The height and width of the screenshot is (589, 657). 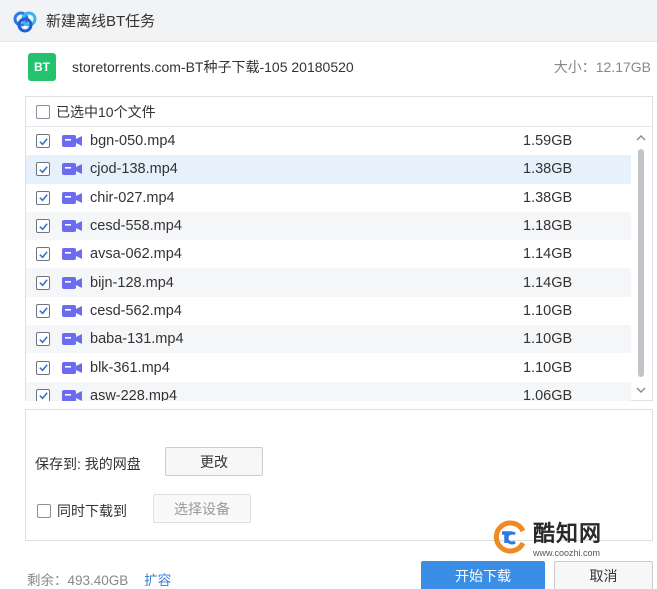 I want to click on file-row: bijn-128.mp4 1.14GB, so click(x=328, y=282).